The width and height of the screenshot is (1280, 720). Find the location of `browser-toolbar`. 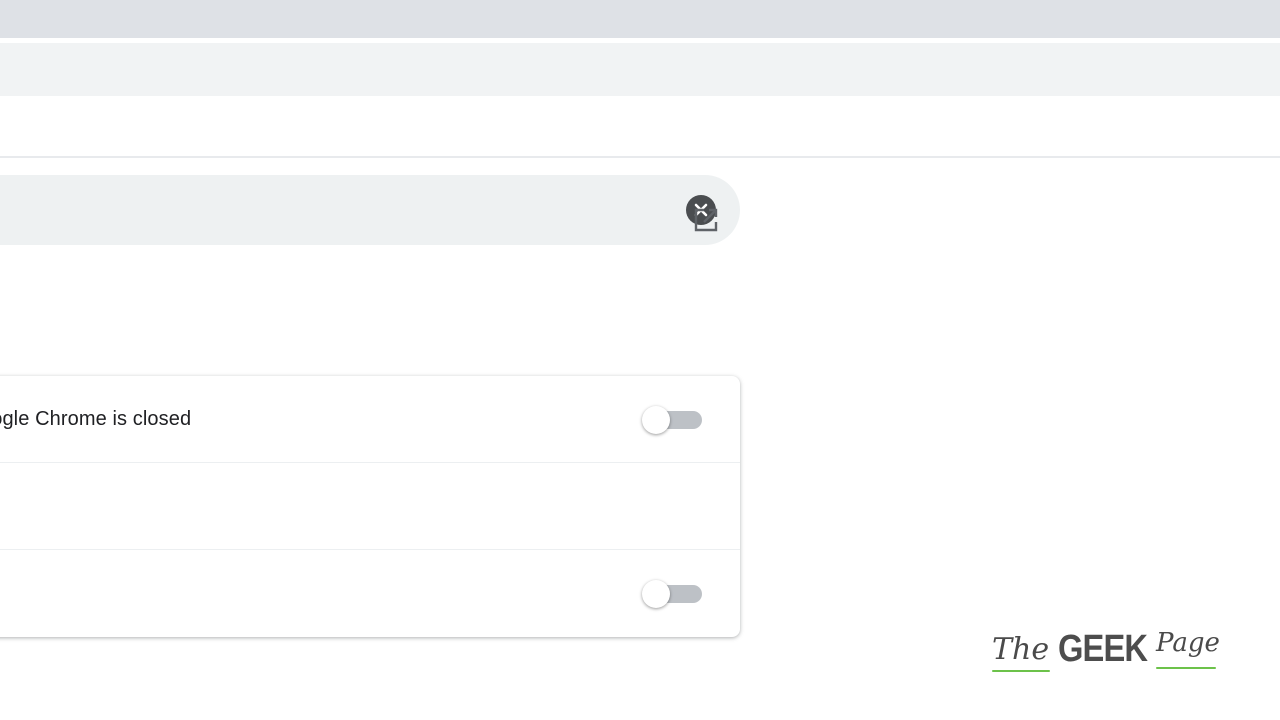

browser-toolbar is located at coordinates (640, 67).